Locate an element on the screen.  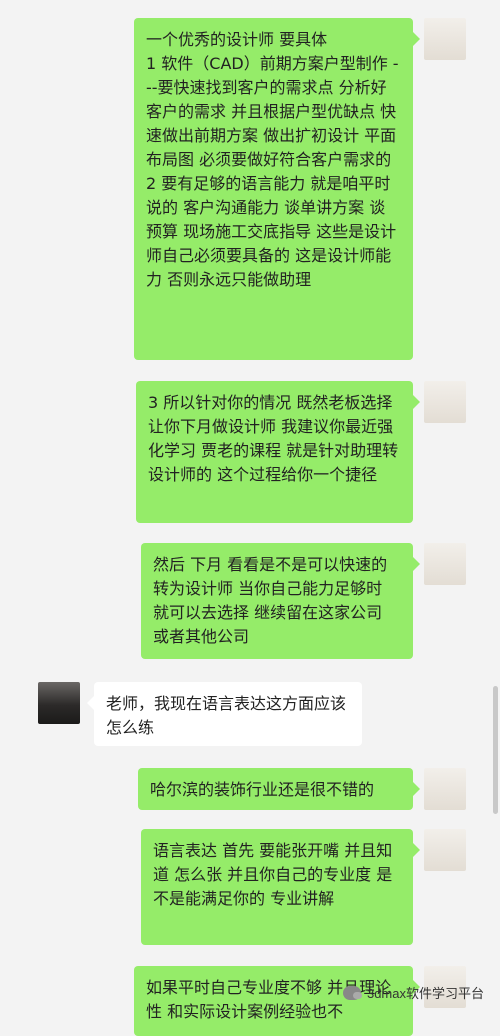
scrollbar is located at coordinates (495, 750).